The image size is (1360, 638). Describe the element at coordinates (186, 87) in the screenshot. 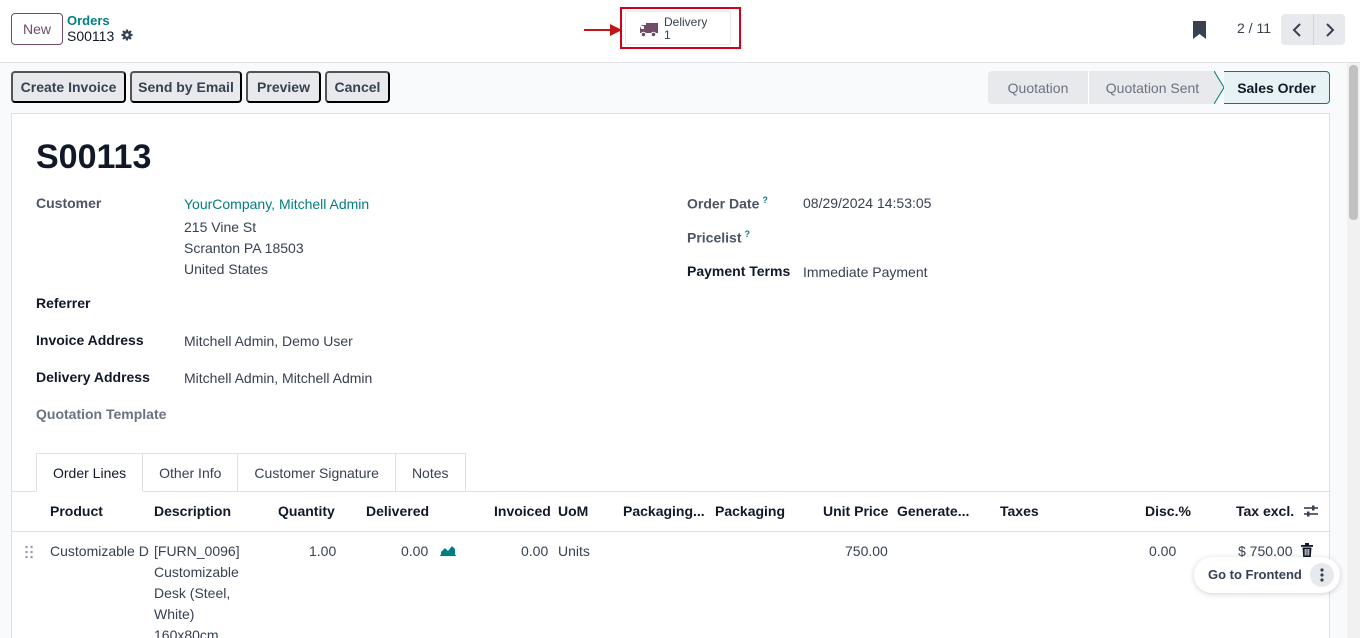

I see `send-by-email-button: Send by Email` at that location.